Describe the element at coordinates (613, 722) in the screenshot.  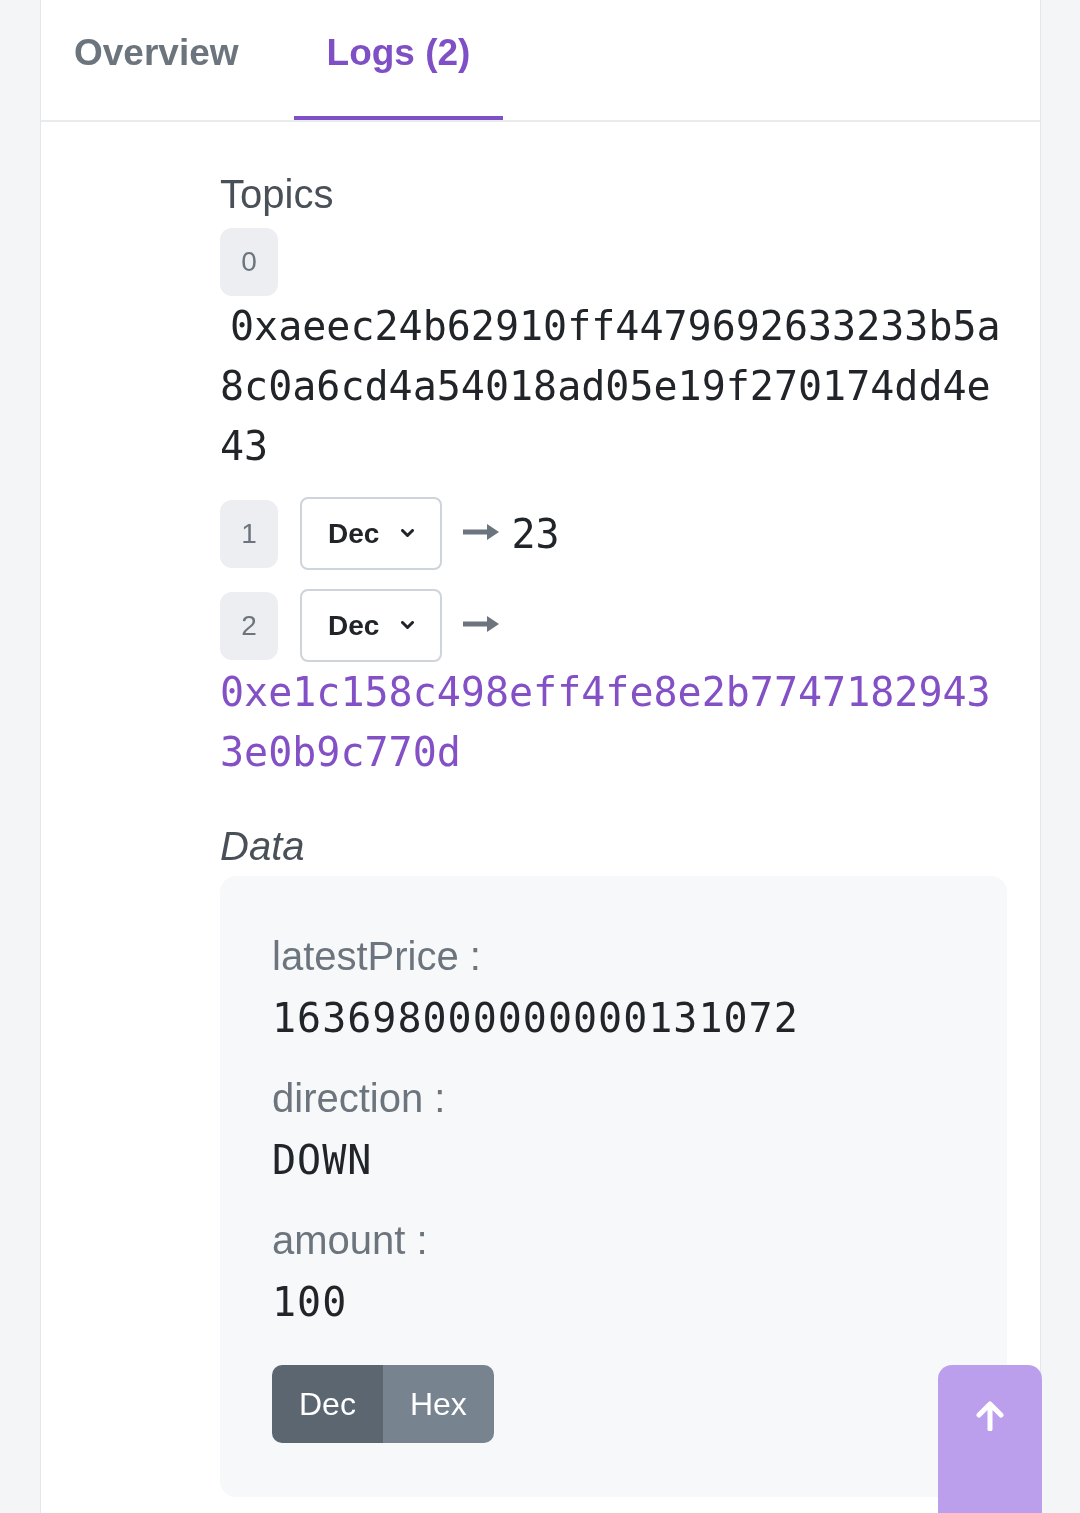
I see `address-link: 0xe1c158c498eff4fe8e2b77471829433e0b9c770d` at that location.